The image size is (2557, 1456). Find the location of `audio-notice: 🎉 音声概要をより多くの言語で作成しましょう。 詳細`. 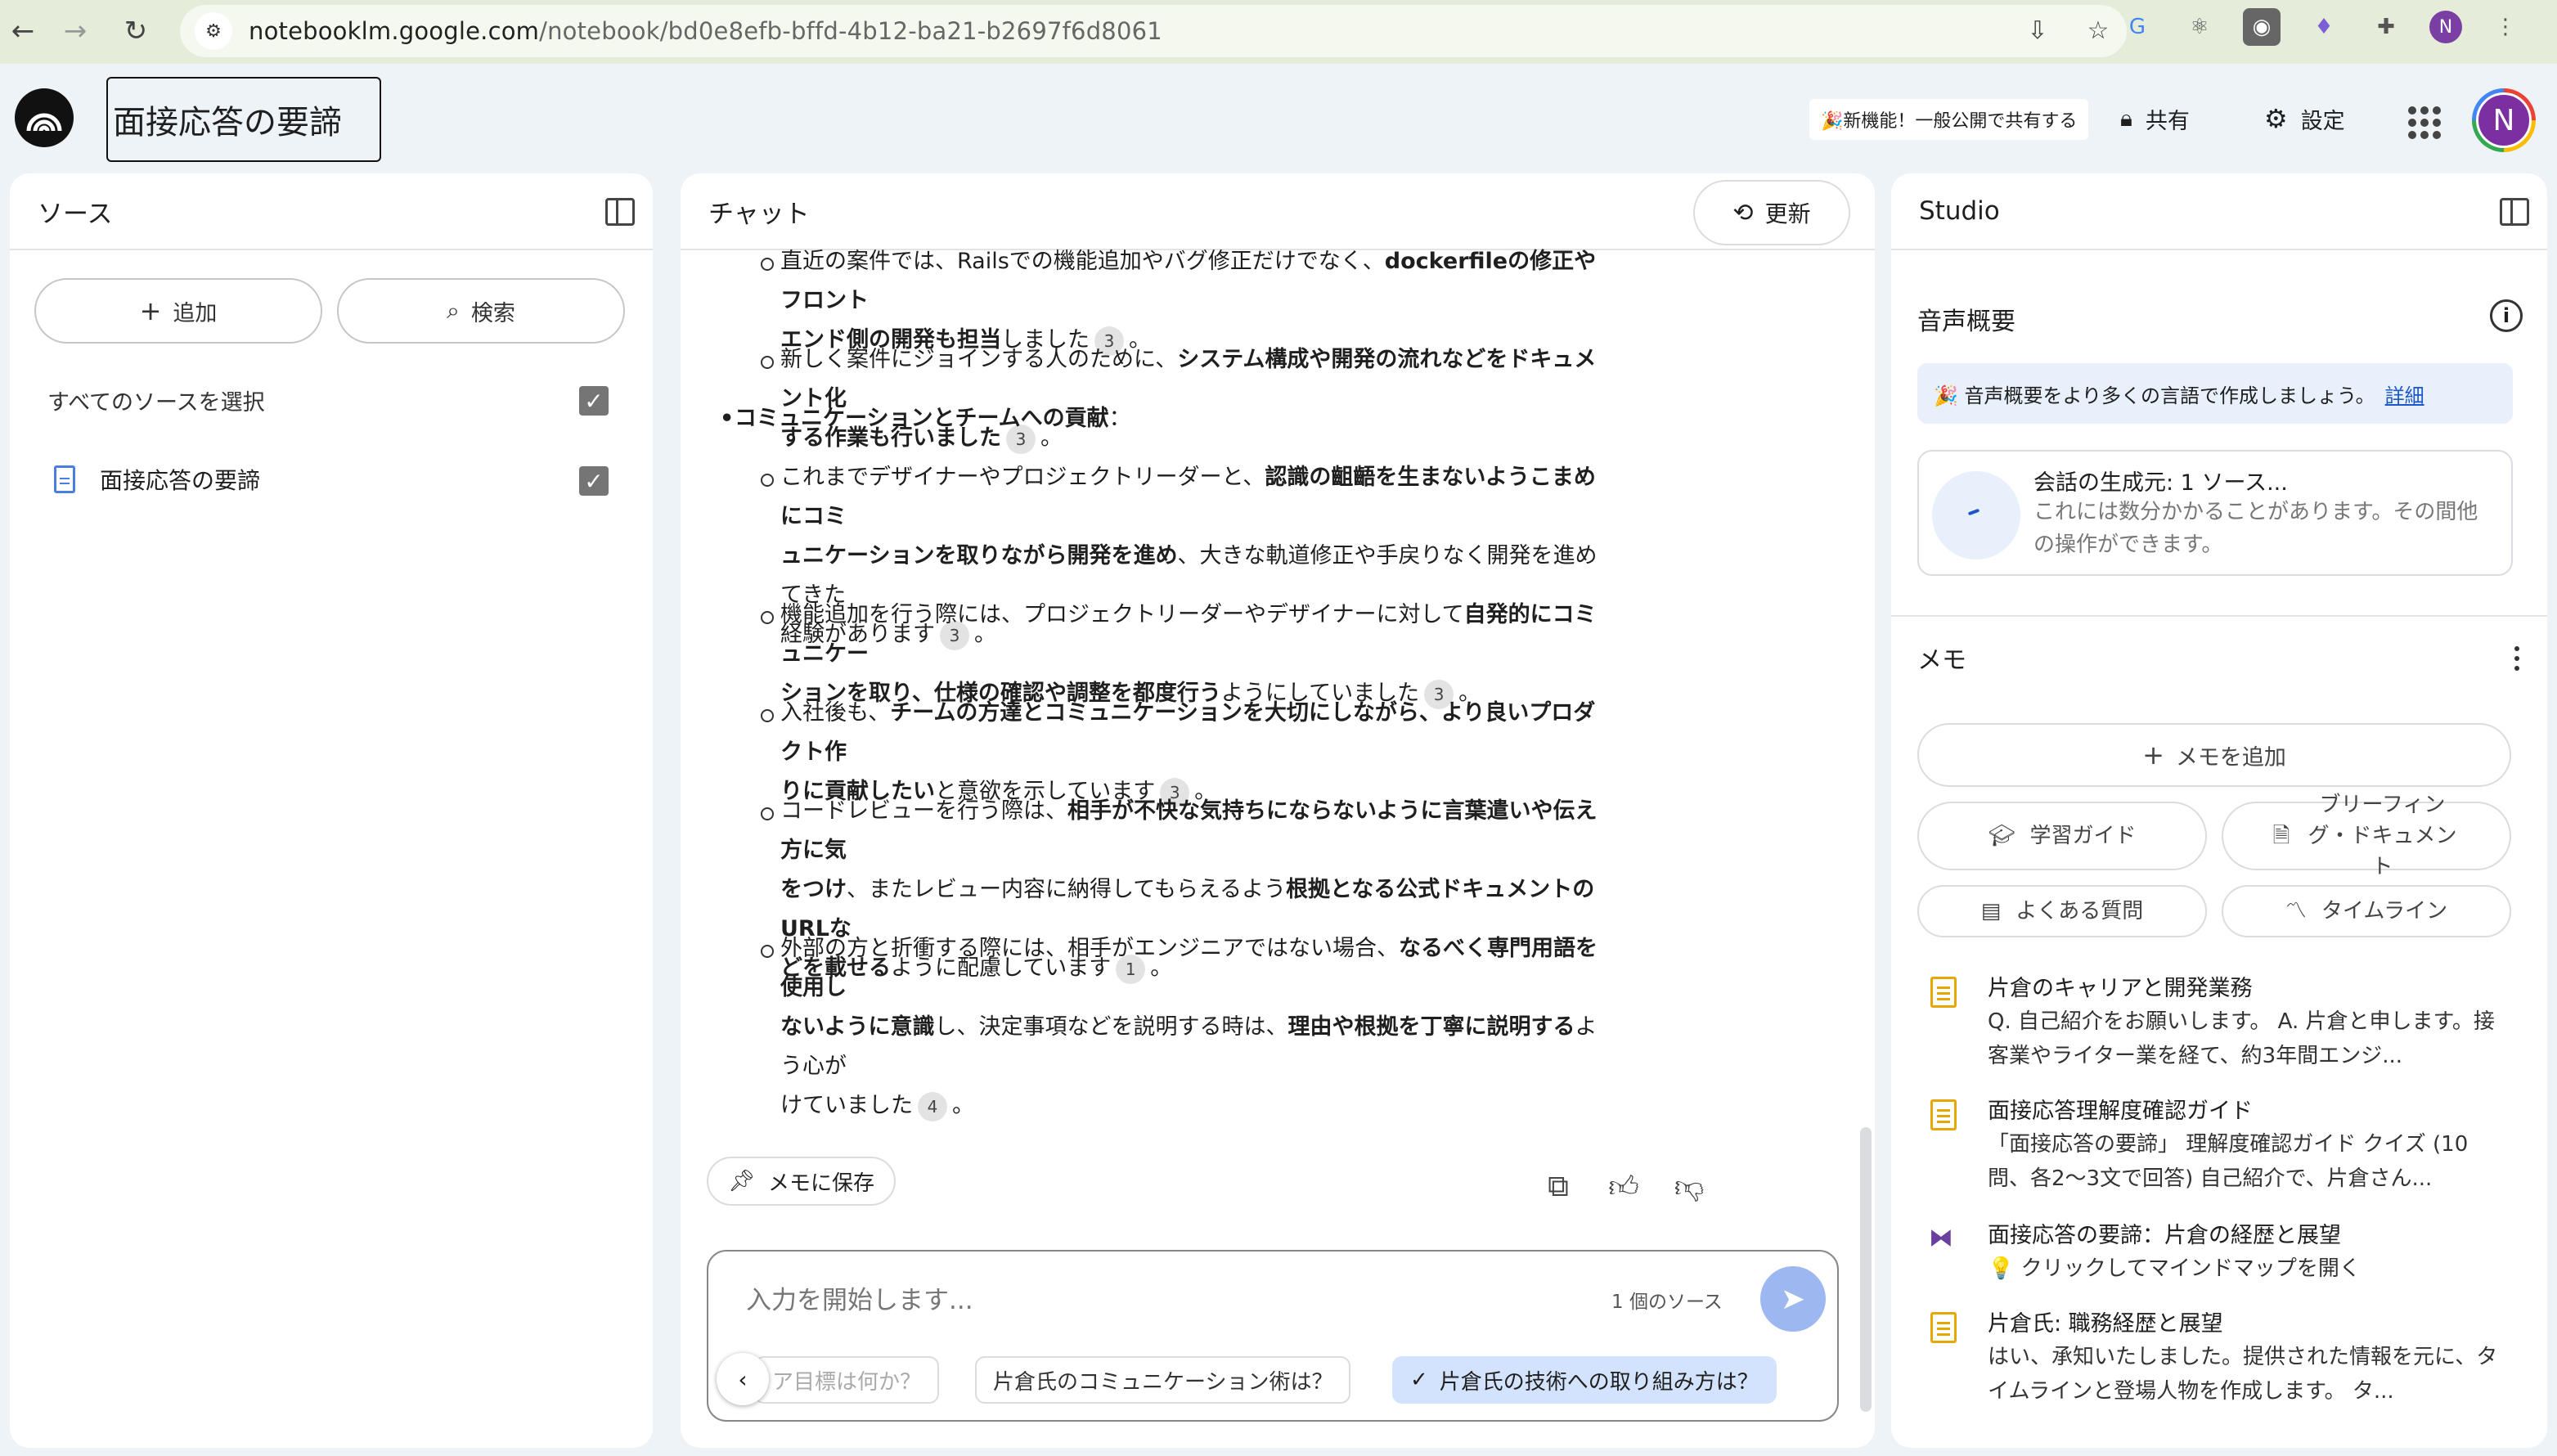

audio-notice: 🎉 音声概要をより多くの言語で作成しましょう。 詳細 is located at coordinates (2215, 394).